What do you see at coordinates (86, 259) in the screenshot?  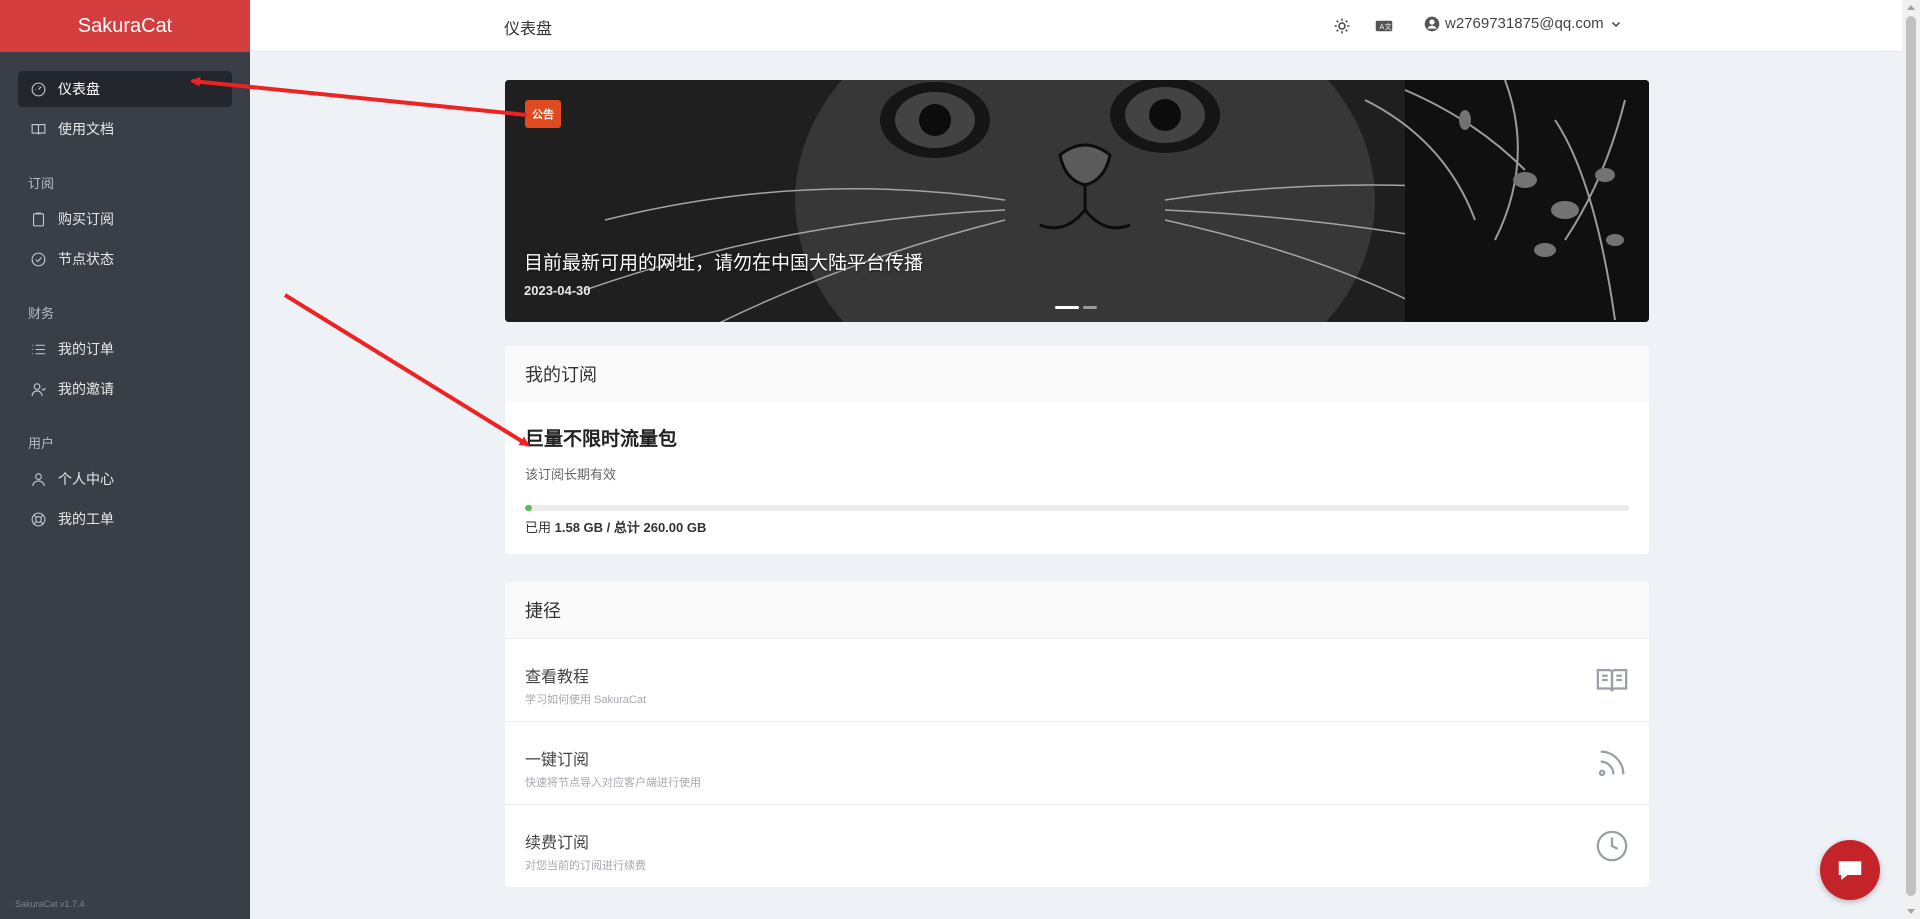 I see `sidebar-item-label: 节点状态` at bounding box center [86, 259].